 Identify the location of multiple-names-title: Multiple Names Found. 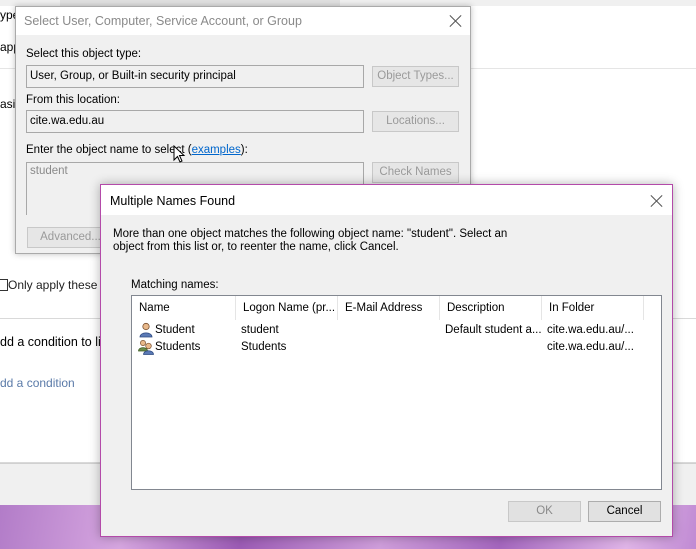
(173, 201).